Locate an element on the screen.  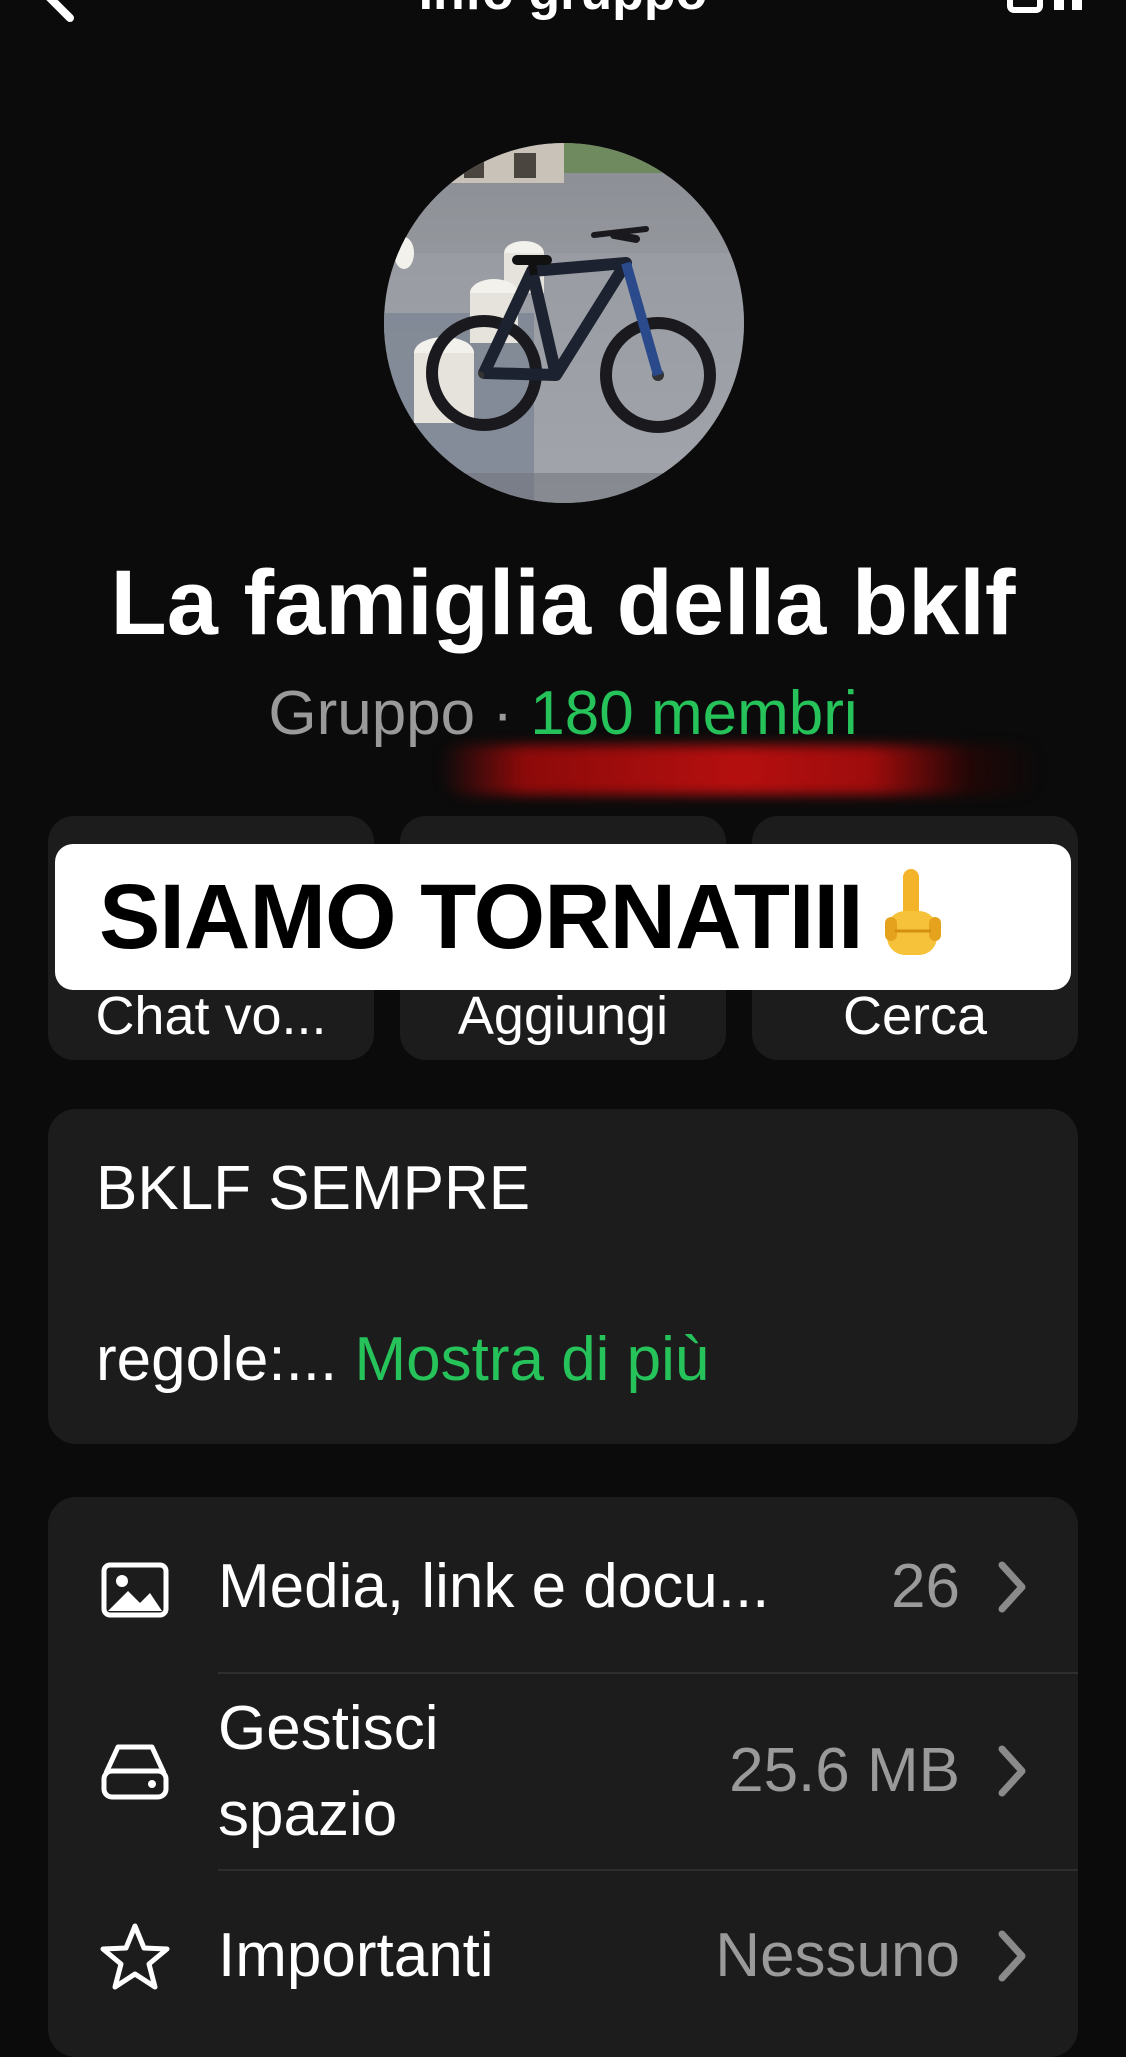
qr-code-icon is located at coordinates (1046, 10).